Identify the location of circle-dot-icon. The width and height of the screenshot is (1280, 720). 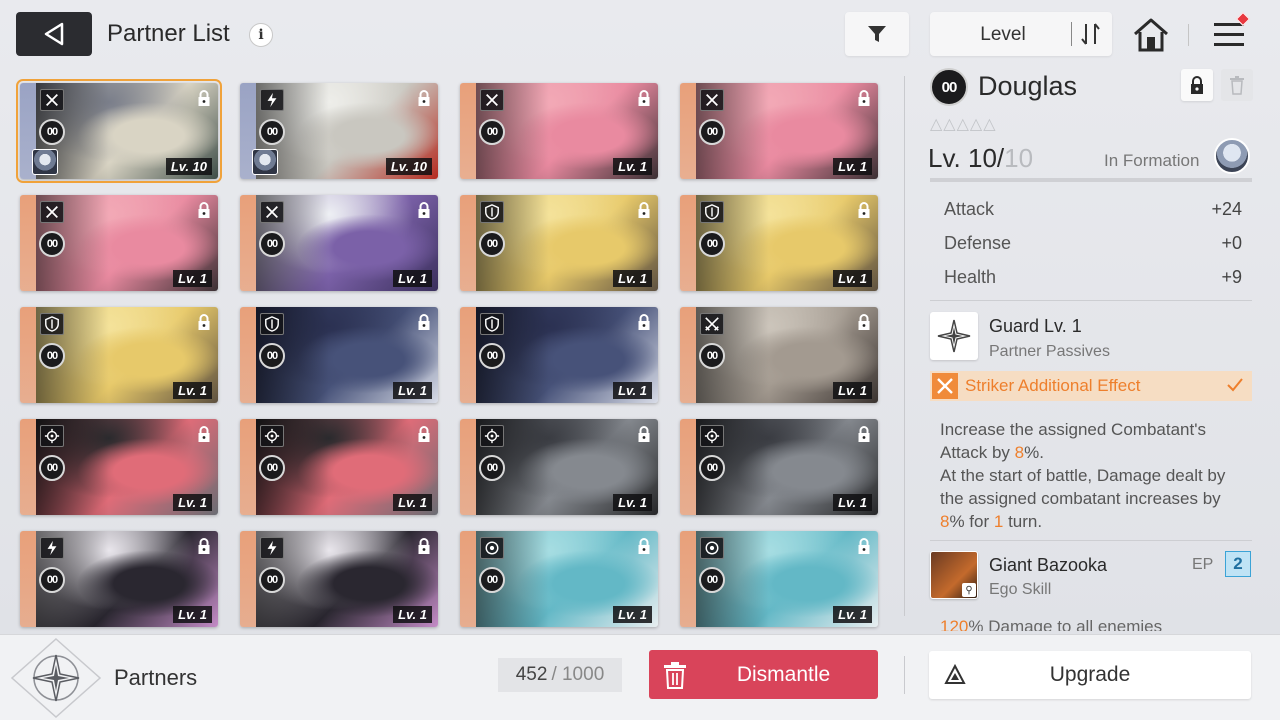
(712, 548).